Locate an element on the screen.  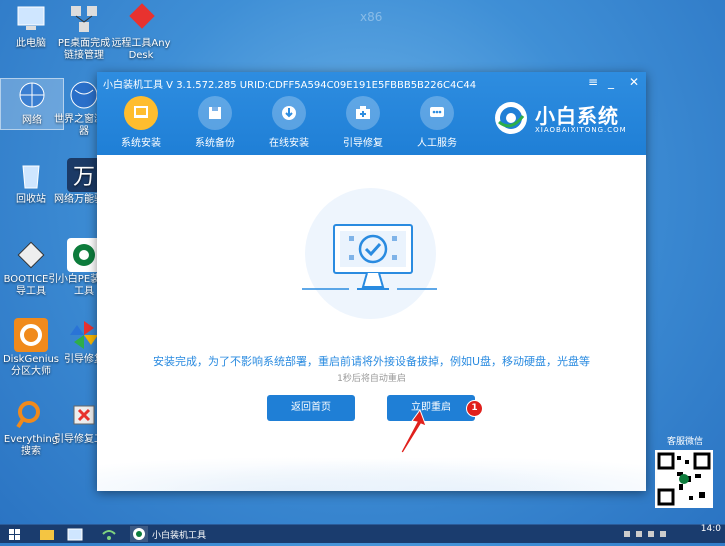
customer-service-qr: 客服微信 is located at coordinates (685, 471).